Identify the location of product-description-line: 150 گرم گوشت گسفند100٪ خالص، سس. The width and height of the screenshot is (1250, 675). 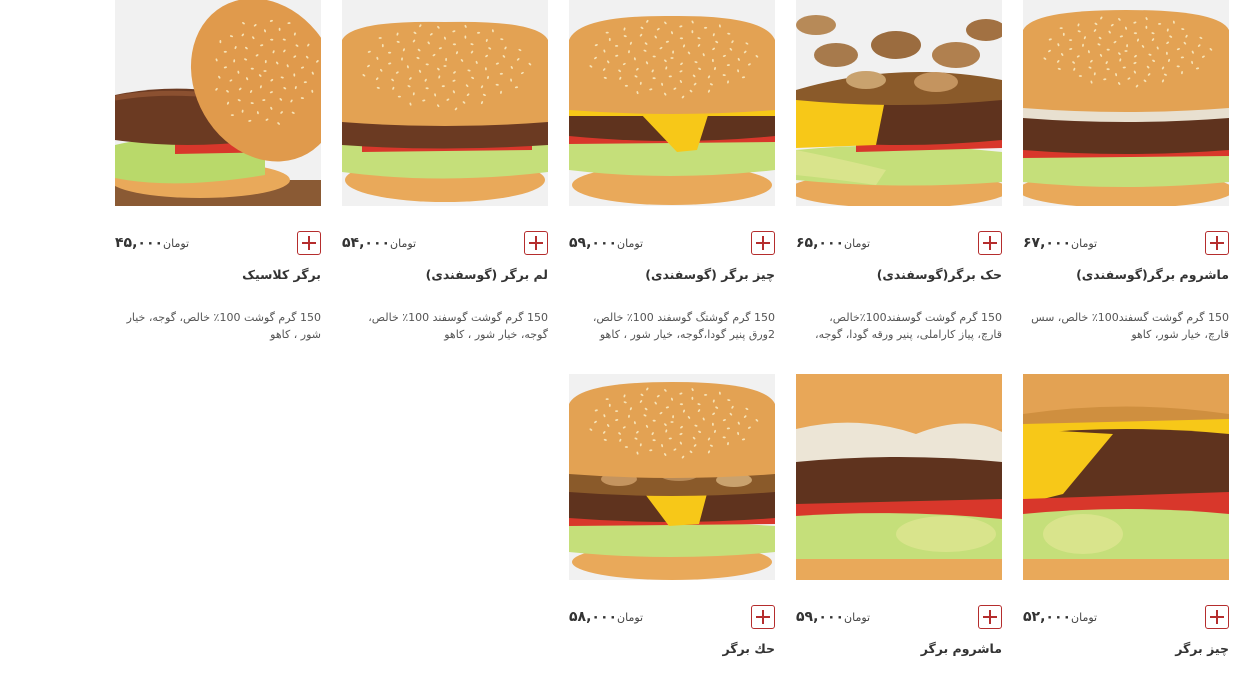
(1130, 317).